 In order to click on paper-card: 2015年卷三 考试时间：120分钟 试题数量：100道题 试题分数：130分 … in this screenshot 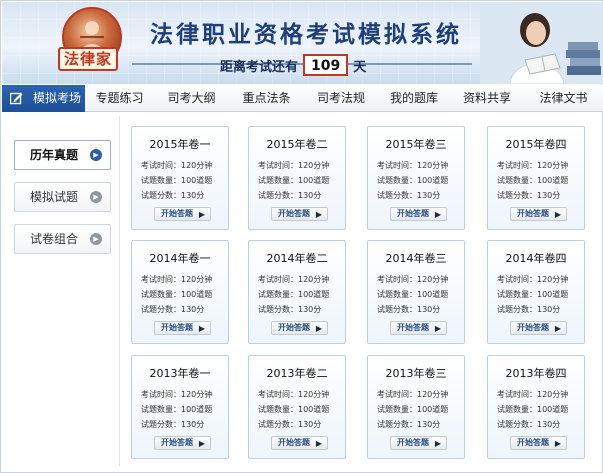, I will do `click(416, 178)`.